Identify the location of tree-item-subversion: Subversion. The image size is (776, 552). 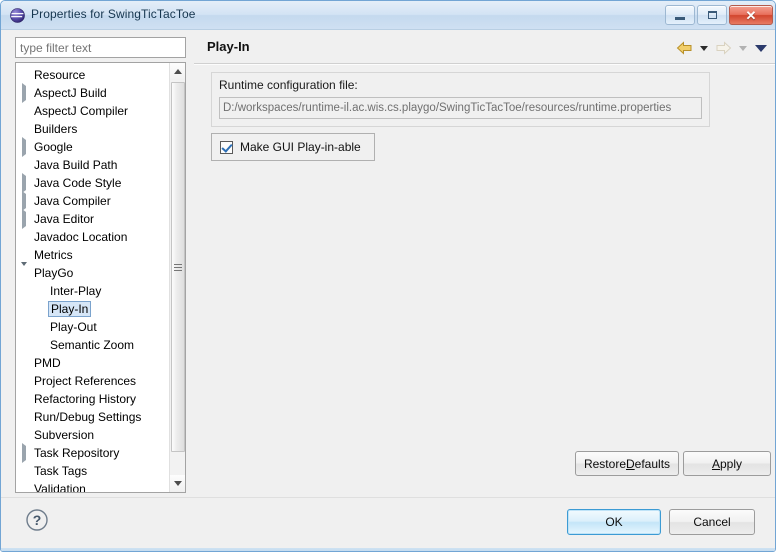
(92, 435).